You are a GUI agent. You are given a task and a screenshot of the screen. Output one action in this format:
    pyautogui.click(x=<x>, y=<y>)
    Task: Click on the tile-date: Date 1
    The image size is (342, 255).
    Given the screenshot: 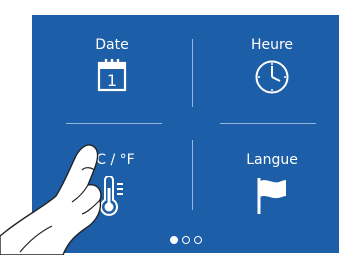 What is the action you would take?
    pyautogui.click(x=112, y=65)
    